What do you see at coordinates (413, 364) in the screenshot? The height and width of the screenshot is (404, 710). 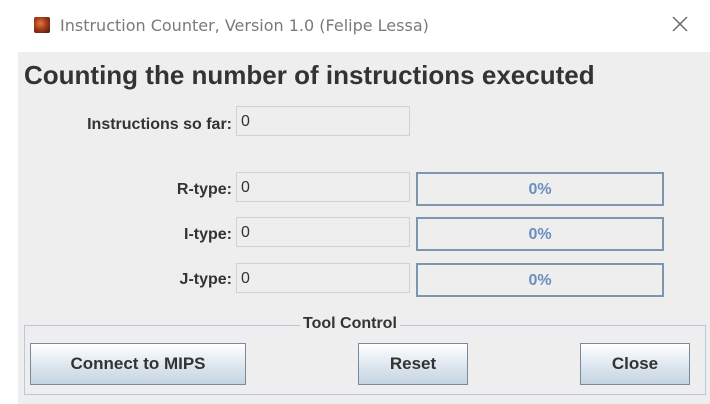 I see `reset-button: Reset` at bounding box center [413, 364].